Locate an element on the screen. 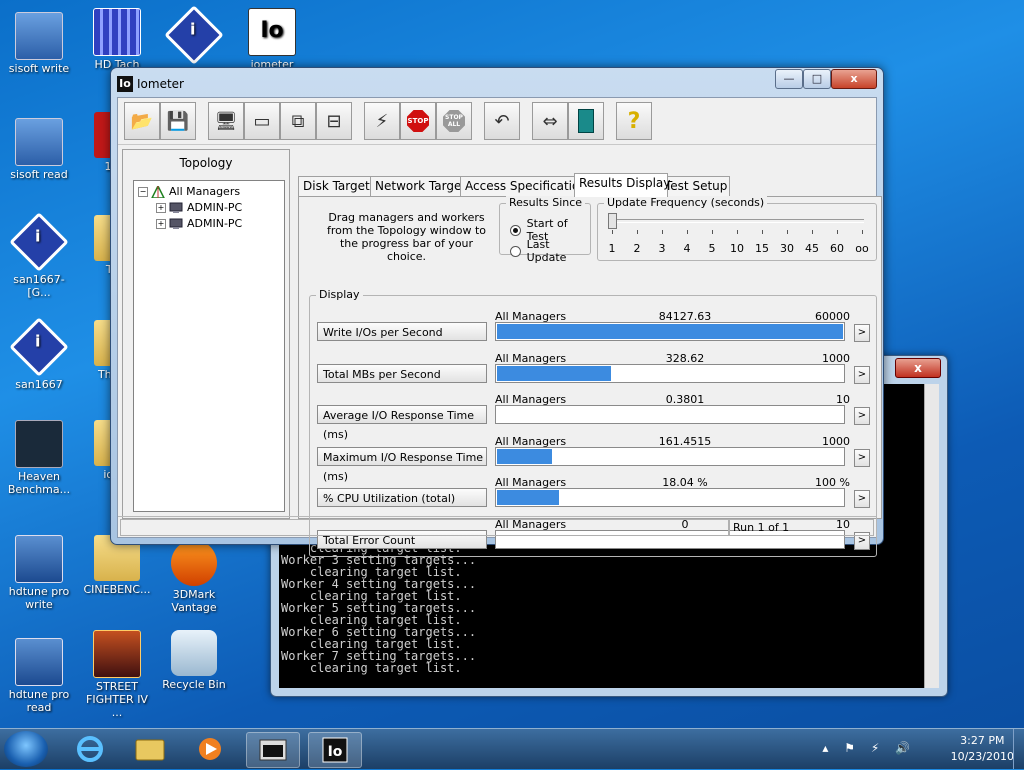 This screenshot has height=770, width=1024. door-button is located at coordinates (586, 121).